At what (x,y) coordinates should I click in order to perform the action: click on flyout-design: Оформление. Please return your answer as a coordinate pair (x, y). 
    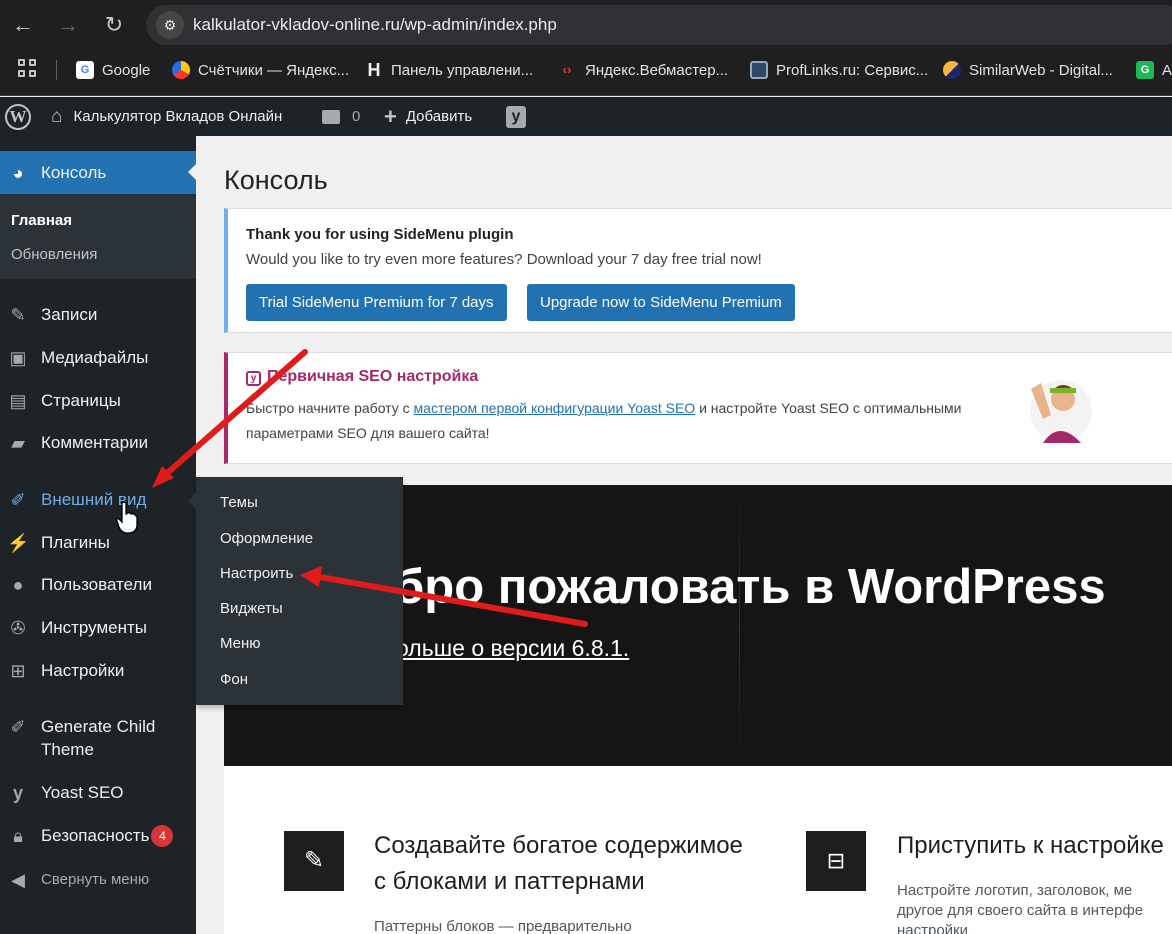
    Looking at the image, I should click on (266, 538).